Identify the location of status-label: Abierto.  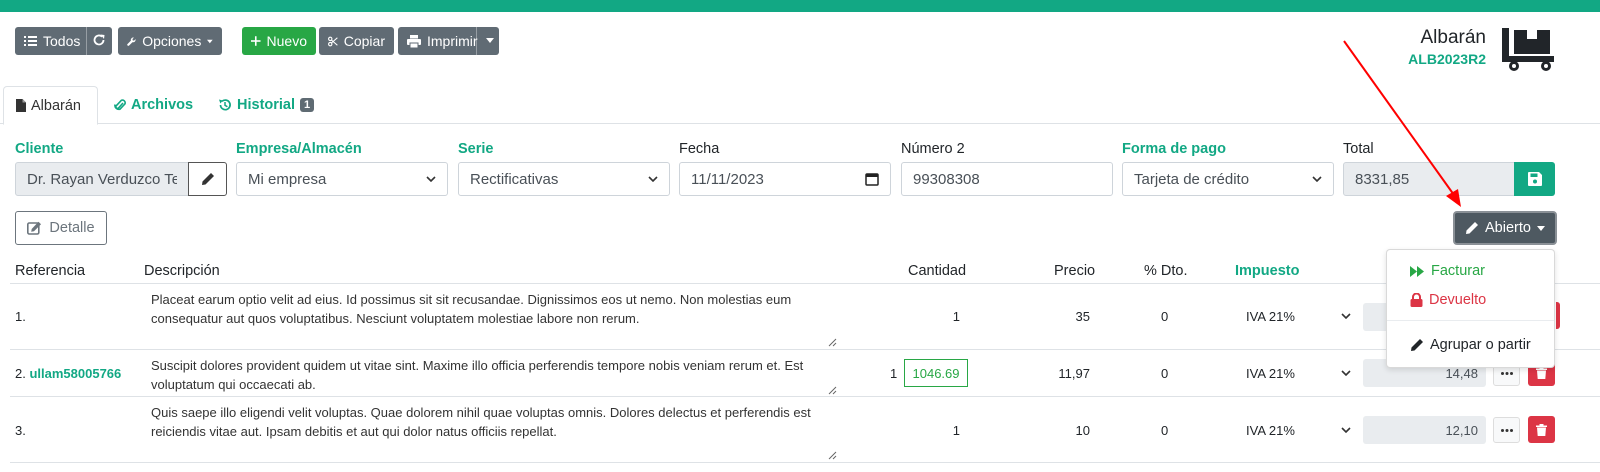
(1508, 228).